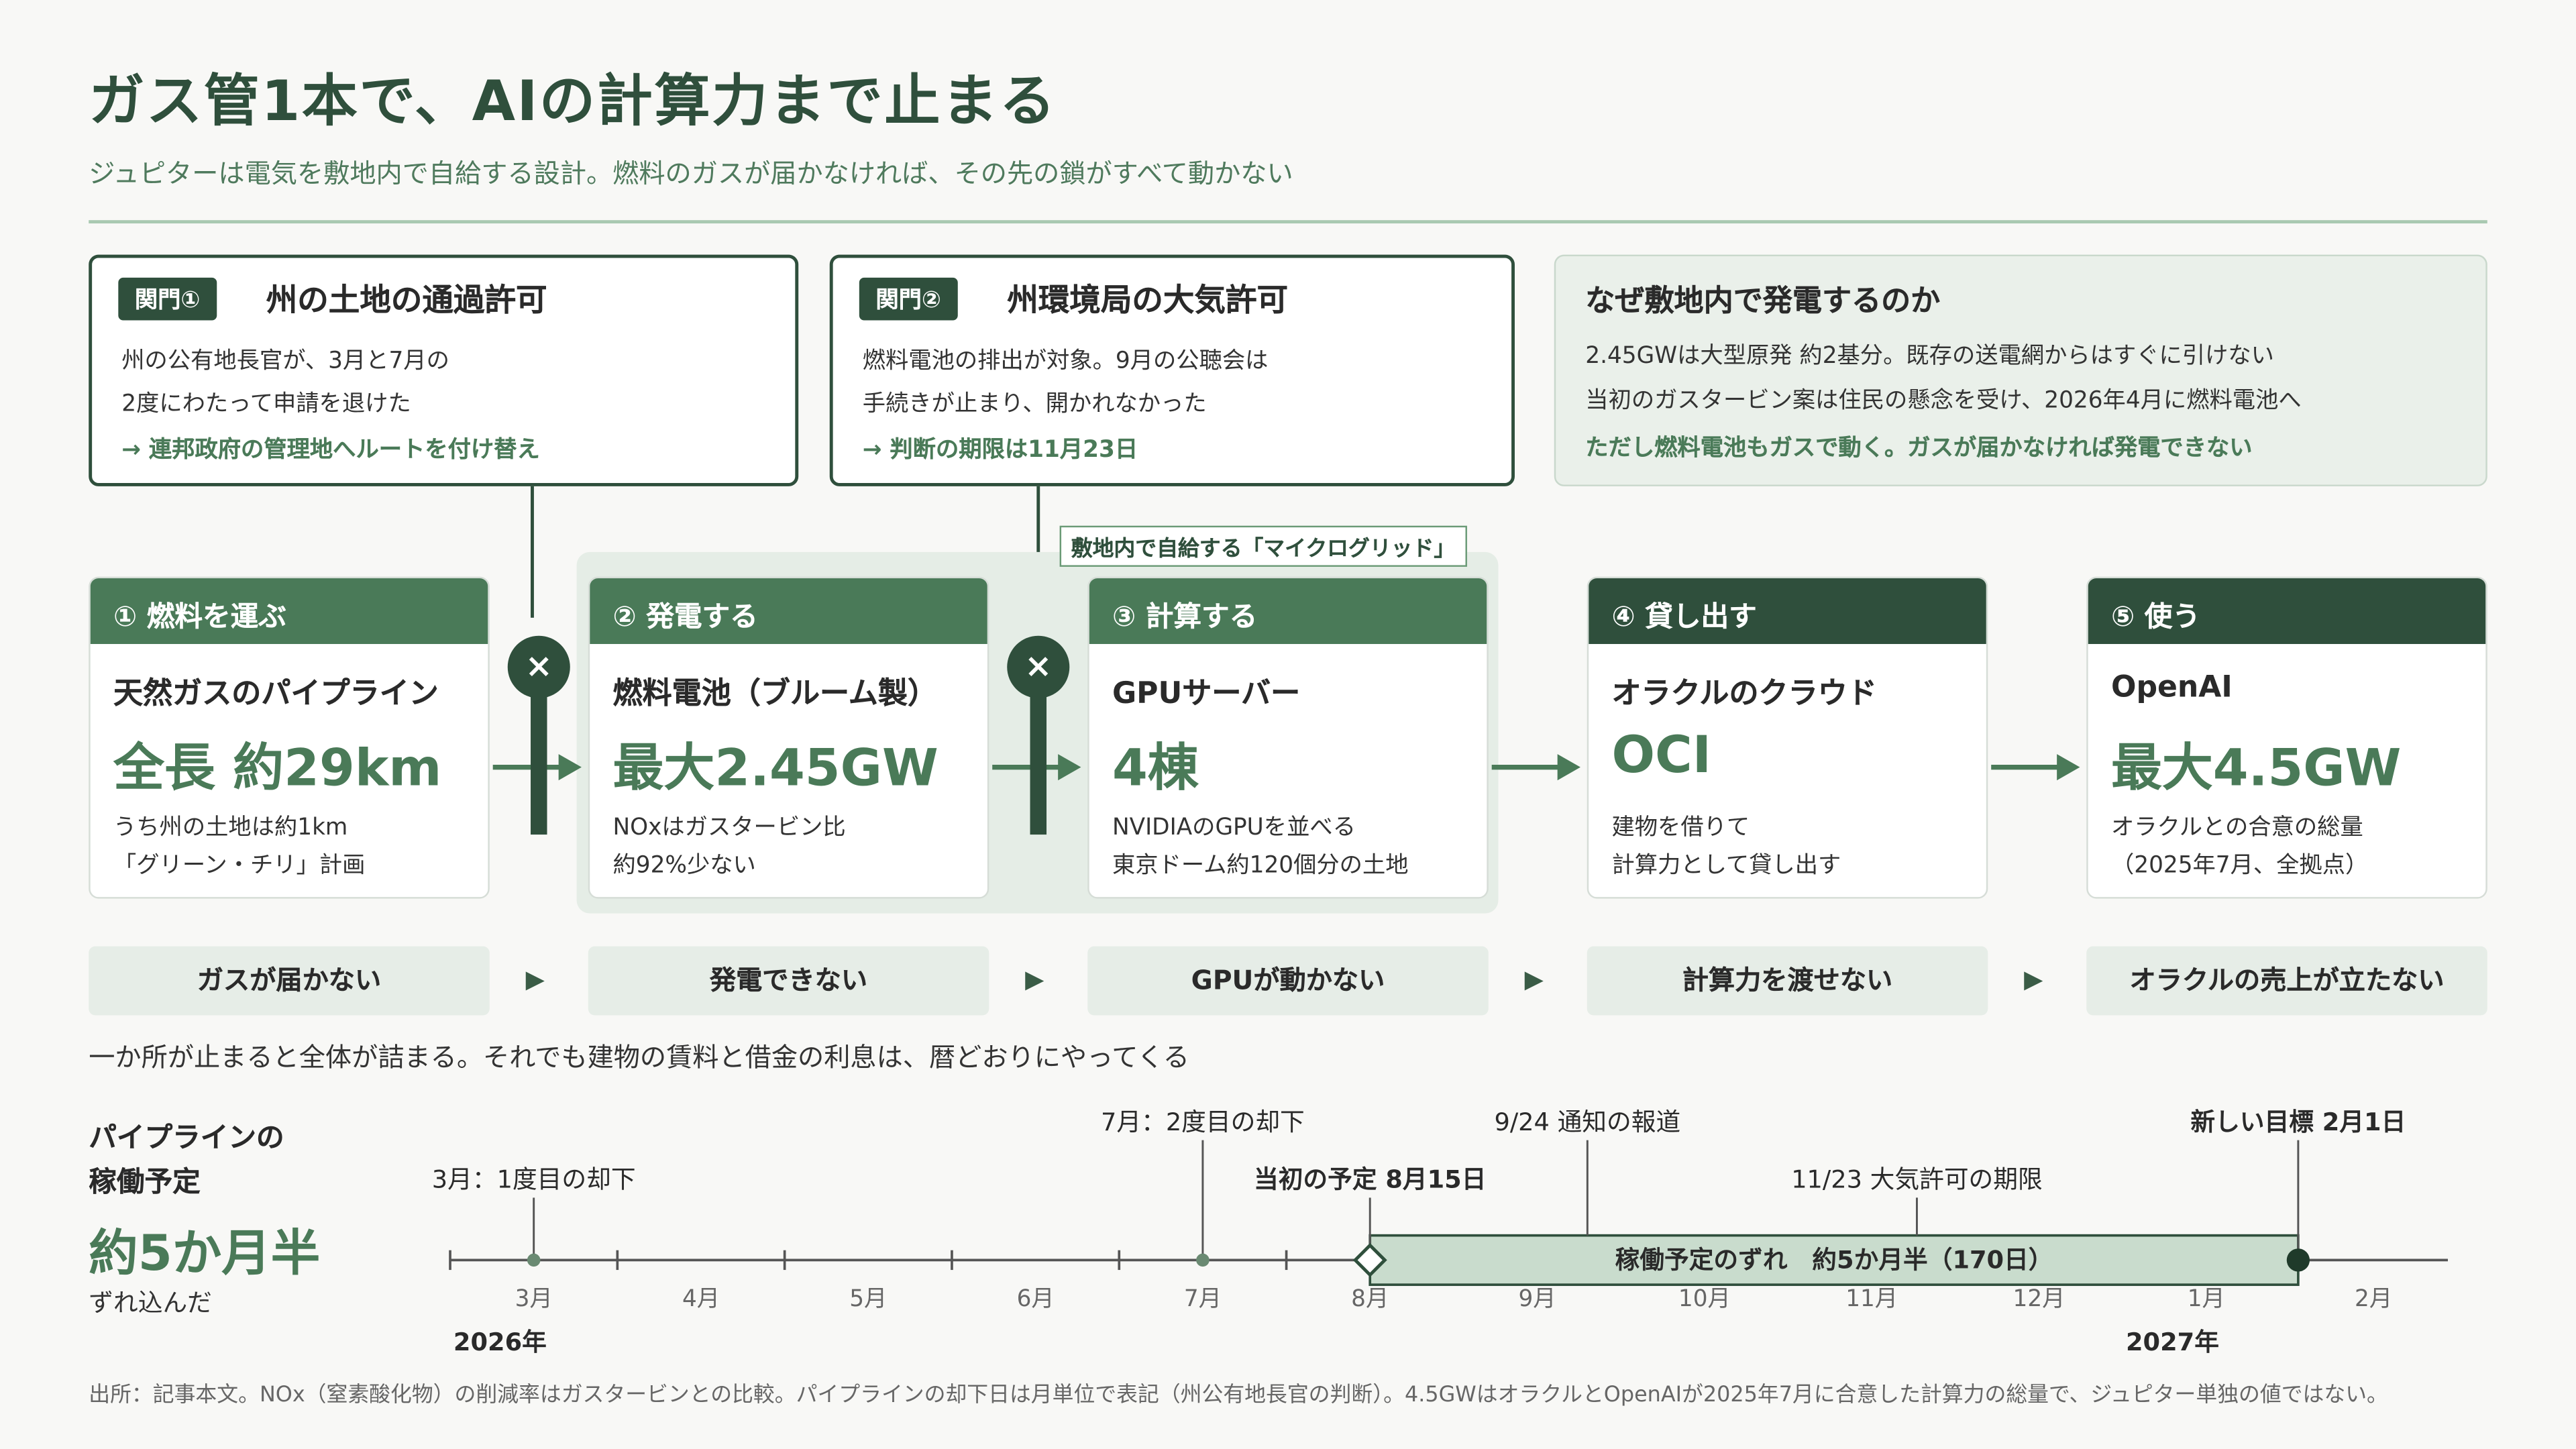  I want to click on event-circle, so click(2298, 1260).